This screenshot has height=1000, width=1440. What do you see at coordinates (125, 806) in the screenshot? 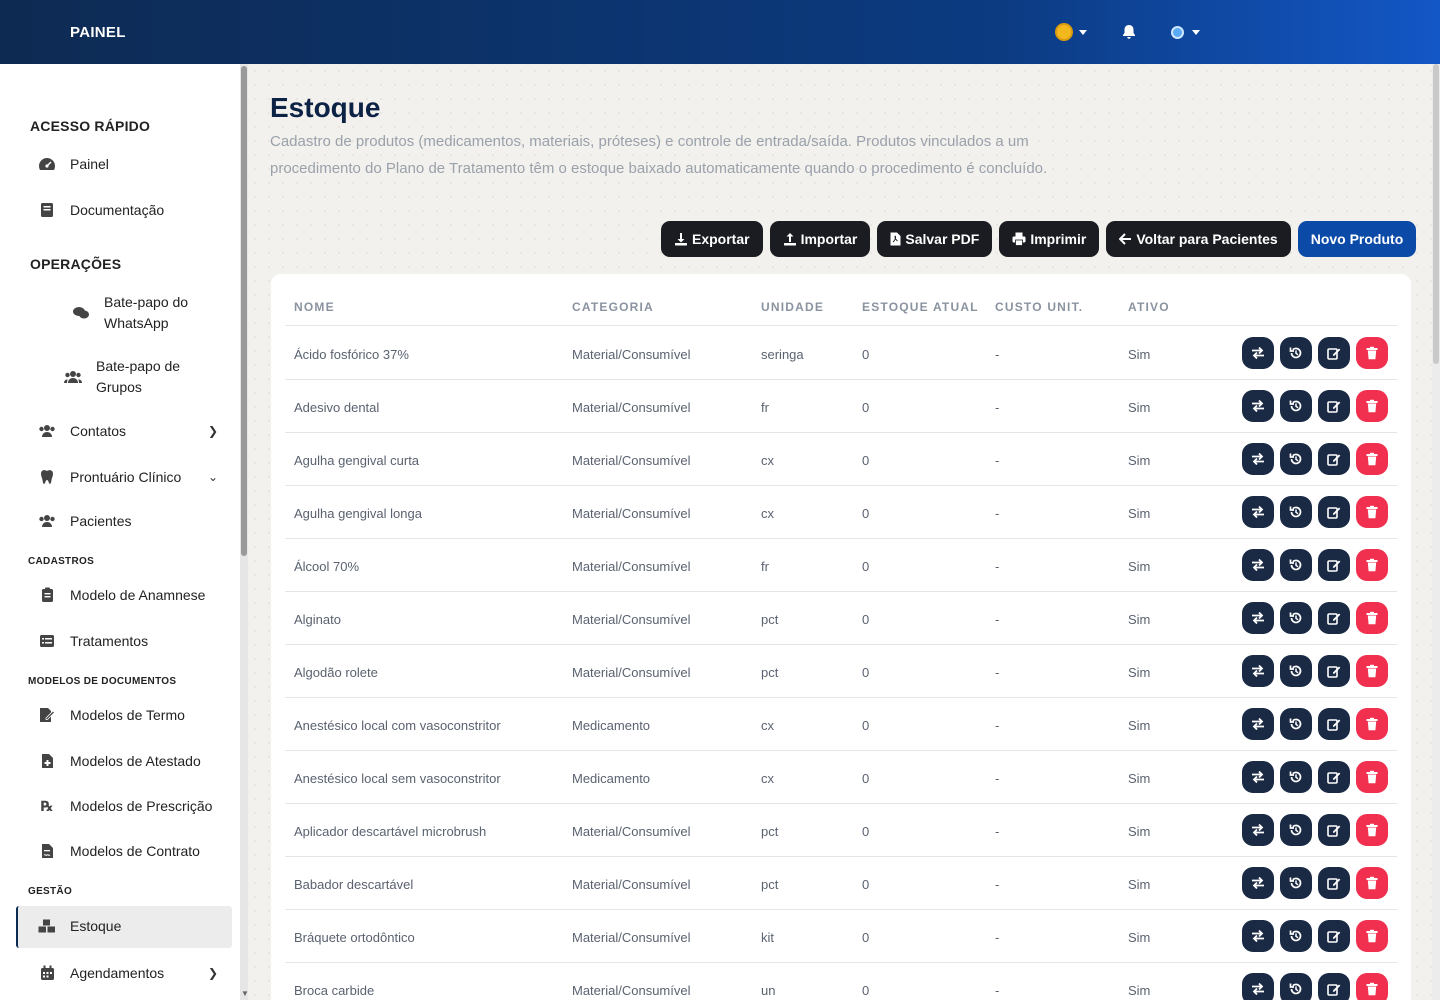
I see `sidebar-item-modelos-prescricao: ℞ Modelos de Prescrição` at bounding box center [125, 806].